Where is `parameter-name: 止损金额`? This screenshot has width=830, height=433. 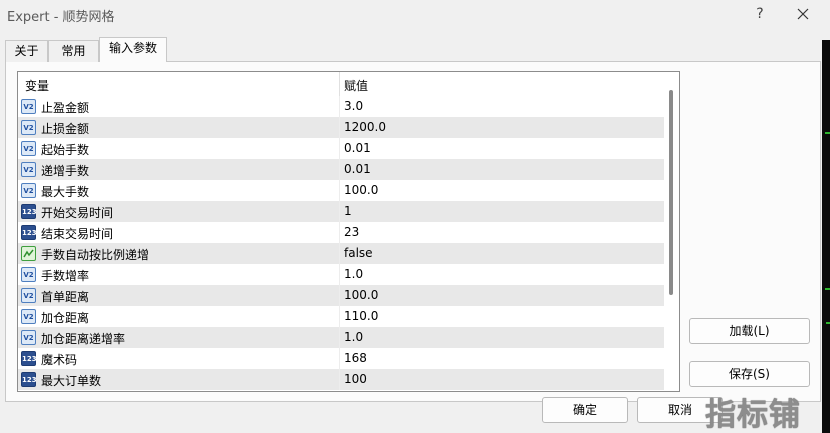
parameter-name: 止损金额 is located at coordinates (65, 129).